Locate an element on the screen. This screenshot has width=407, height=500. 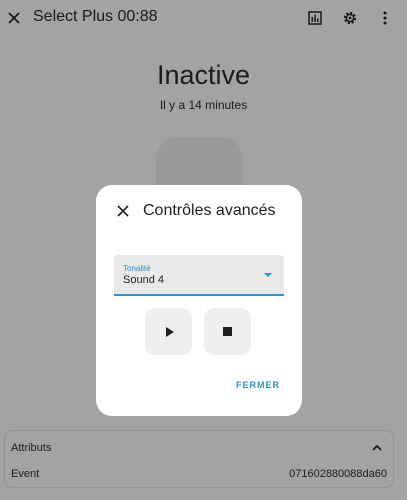
play-button is located at coordinates (168, 331).